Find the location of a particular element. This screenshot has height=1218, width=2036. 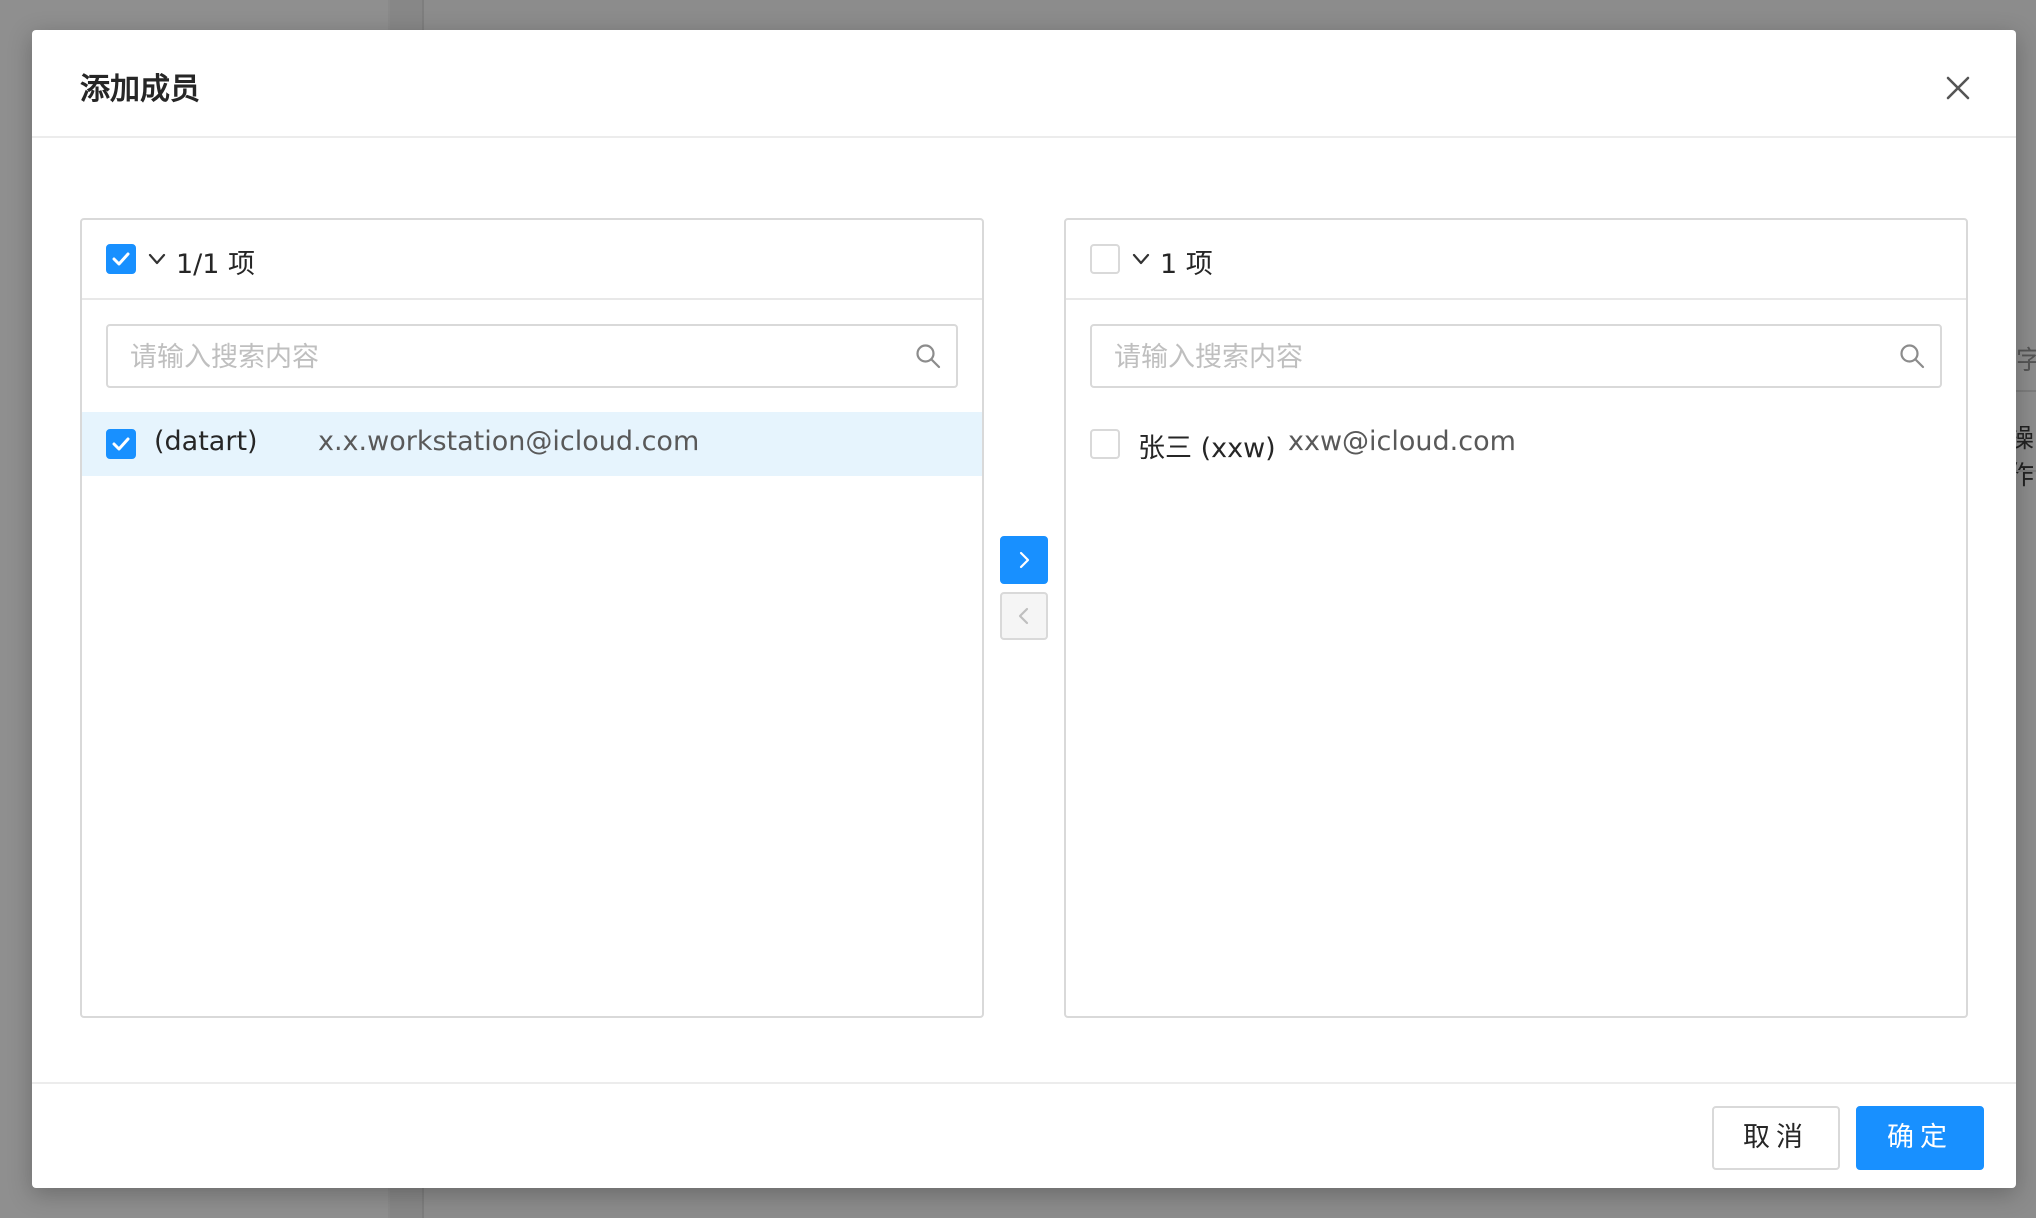

list-item: 张三 (xxw) xxw@icloud.com is located at coordinates (1516, 444).